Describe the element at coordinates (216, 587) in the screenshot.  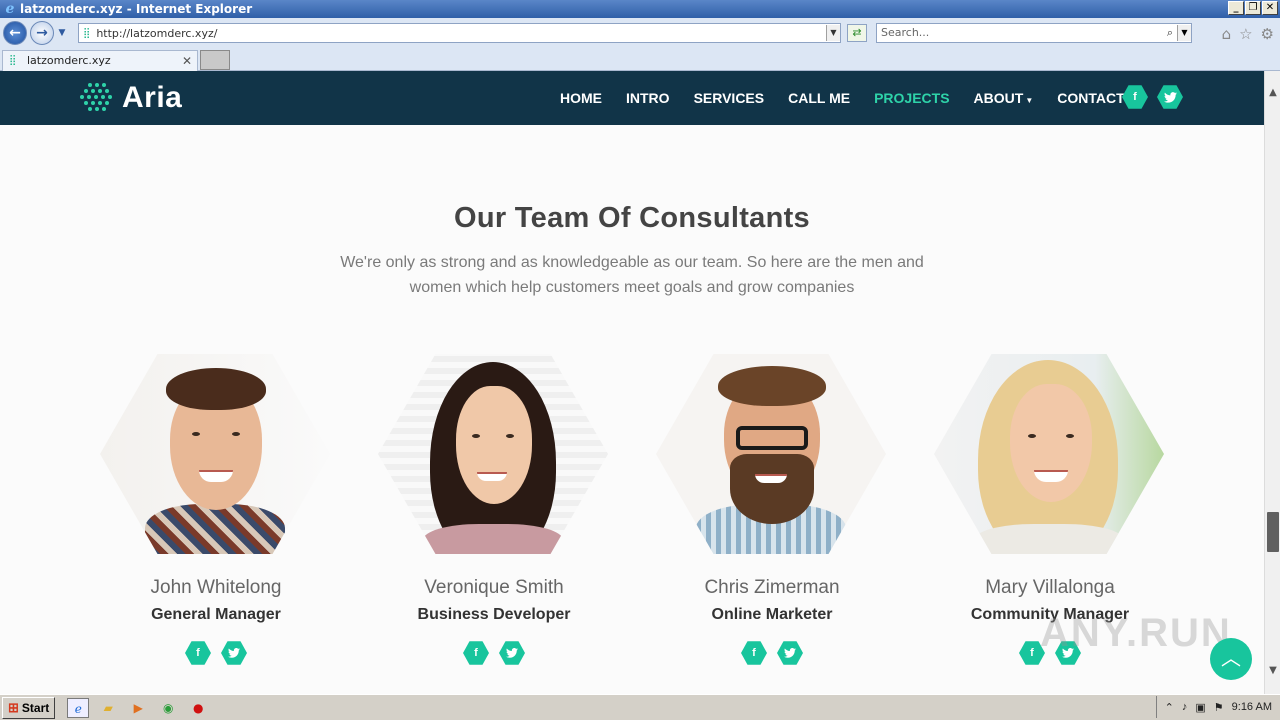
I see `member-name: John Whitelong` at that location.